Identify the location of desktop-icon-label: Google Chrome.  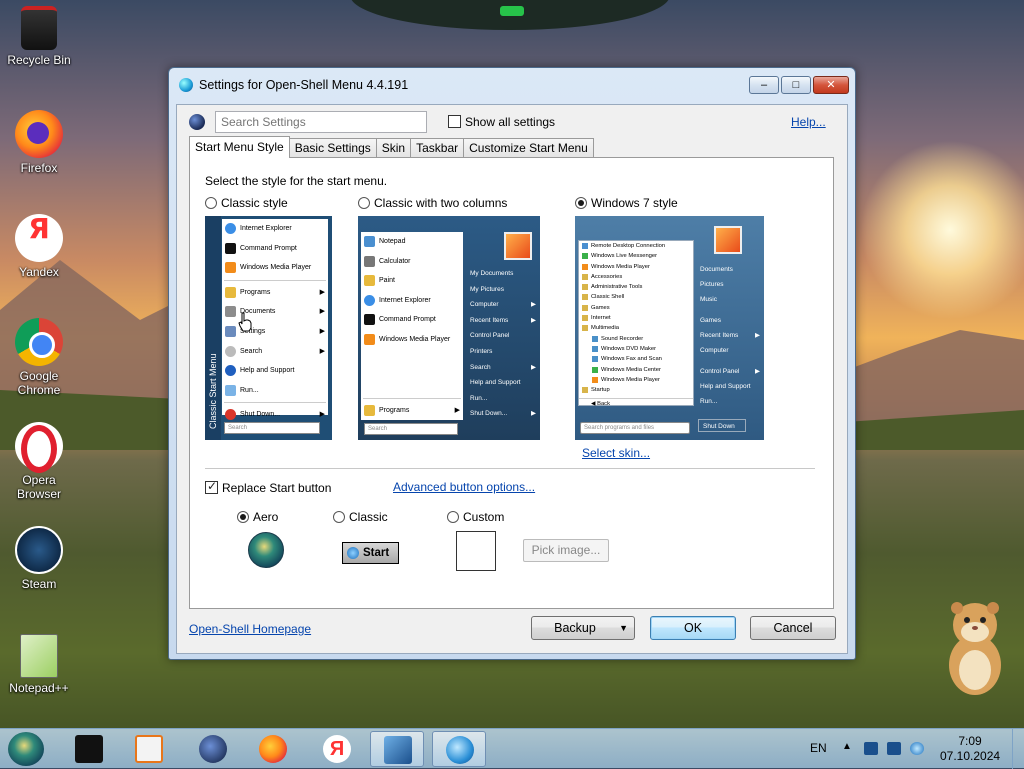
(39, 383).